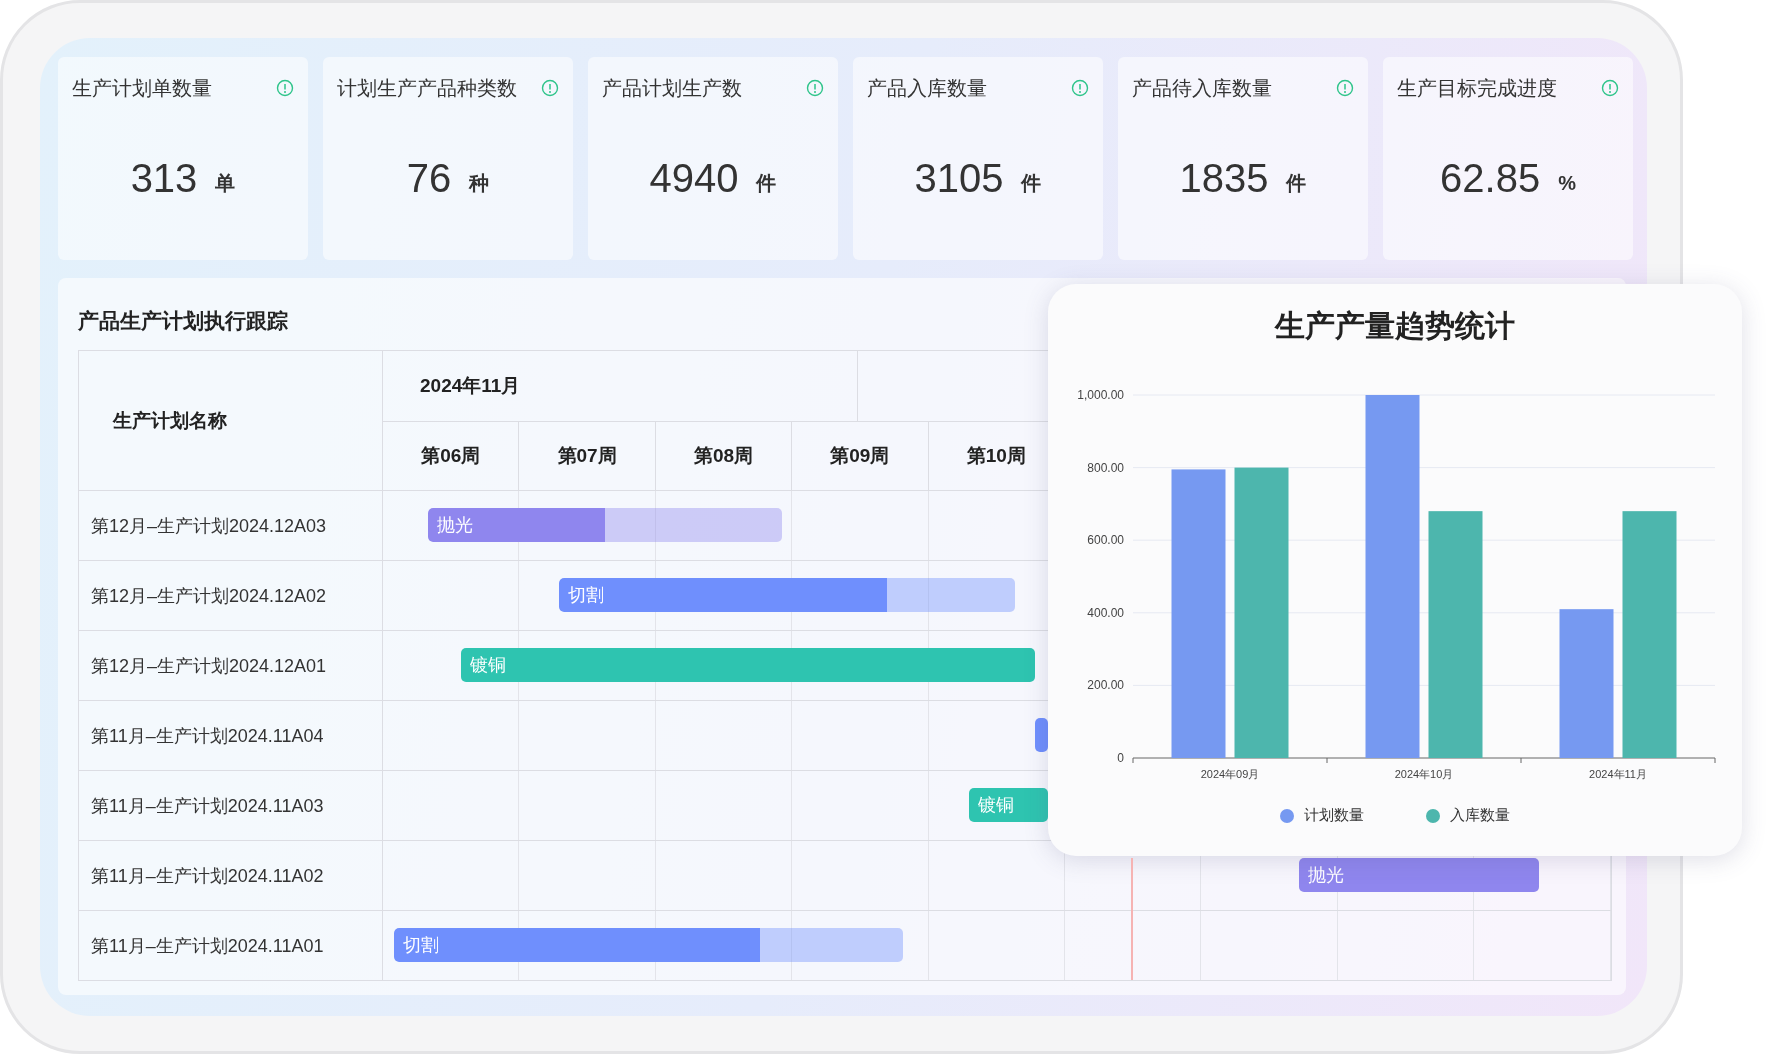 The image size is (1773, 1056). I want to click on card-title: 生产计划单数量, so click(142, 88).